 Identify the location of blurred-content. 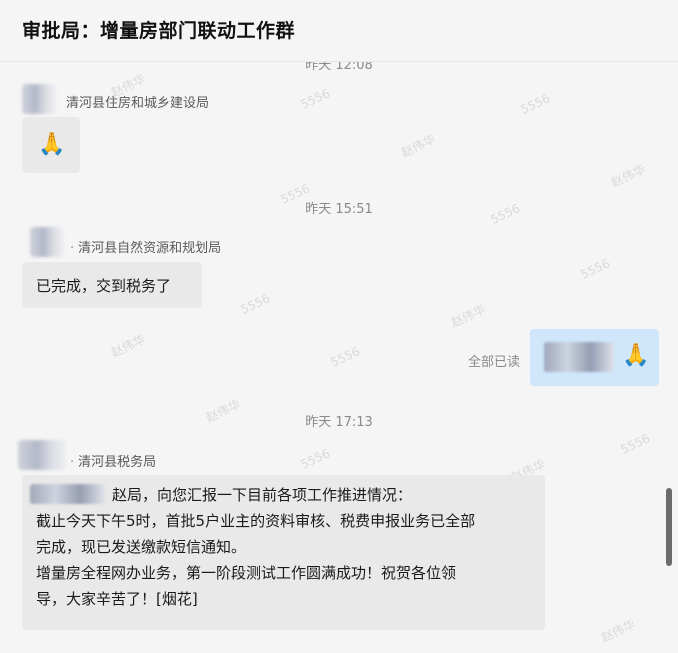
(579, 357).